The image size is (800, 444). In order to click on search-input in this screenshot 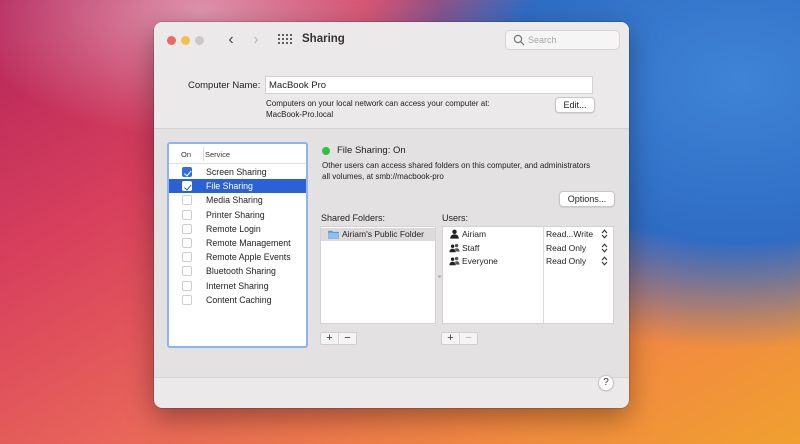, I will do `click(572, 40)`.